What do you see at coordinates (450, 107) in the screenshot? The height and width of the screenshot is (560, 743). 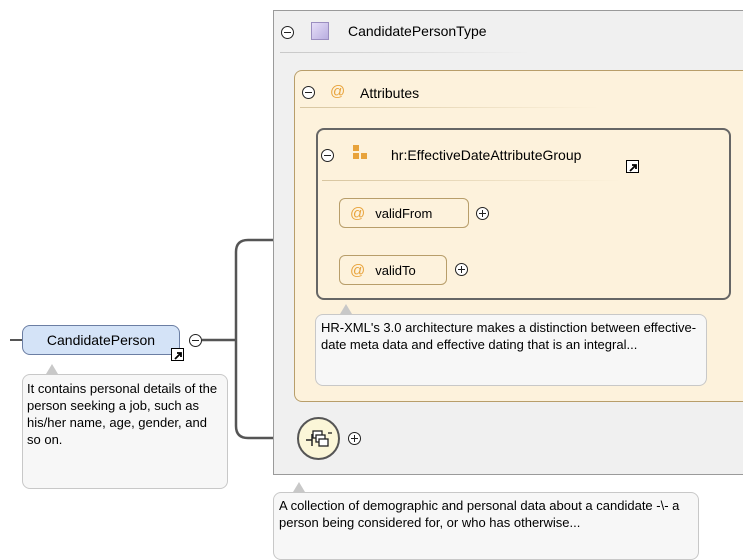 I see `attributes-header-divider` at bounding box center [450, 107].